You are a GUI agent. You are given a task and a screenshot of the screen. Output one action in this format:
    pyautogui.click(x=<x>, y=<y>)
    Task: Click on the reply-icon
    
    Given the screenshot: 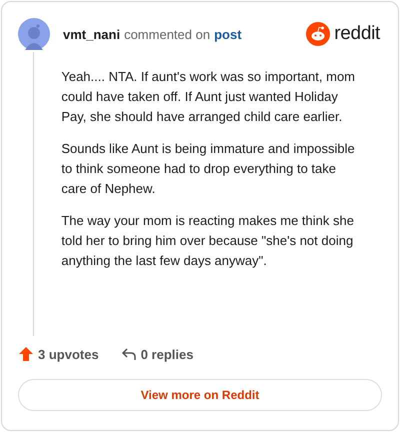 What is the action you would take?
    pyautogui.click(x=128, y=354)
    